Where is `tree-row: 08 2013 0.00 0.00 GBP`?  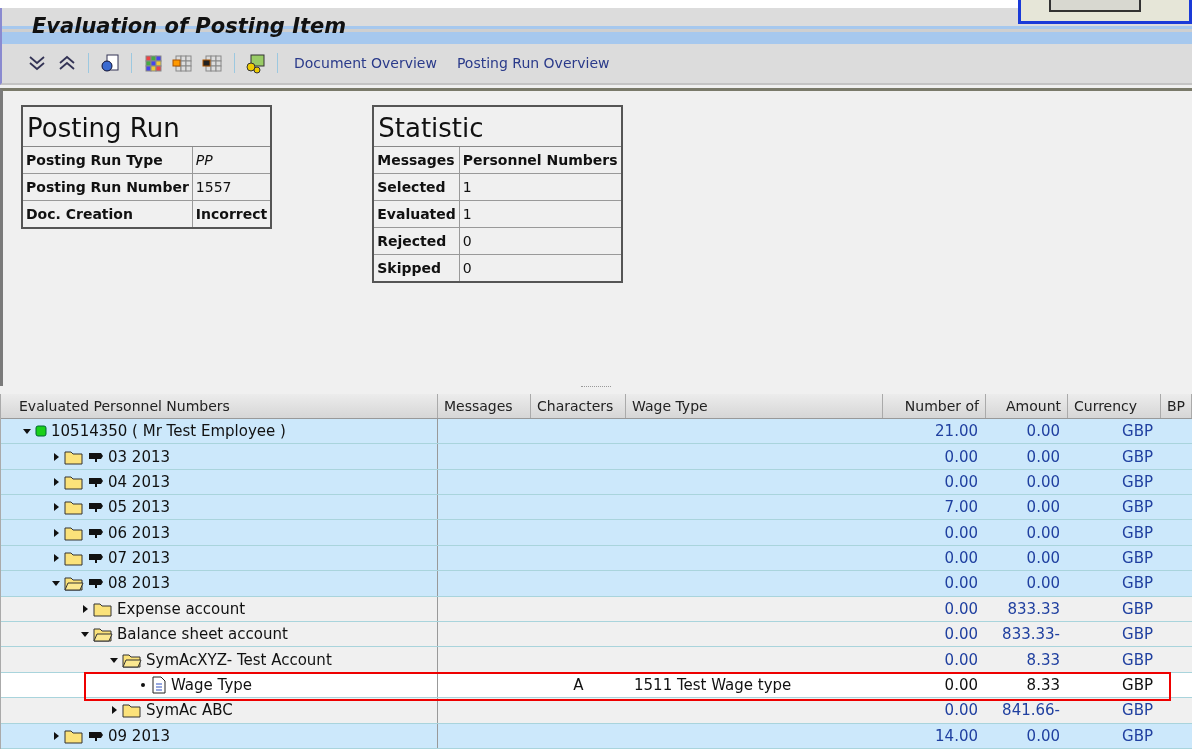 tree-row: 08 2013 0.00 0.00 GBP is located at coordinates (596, 584).